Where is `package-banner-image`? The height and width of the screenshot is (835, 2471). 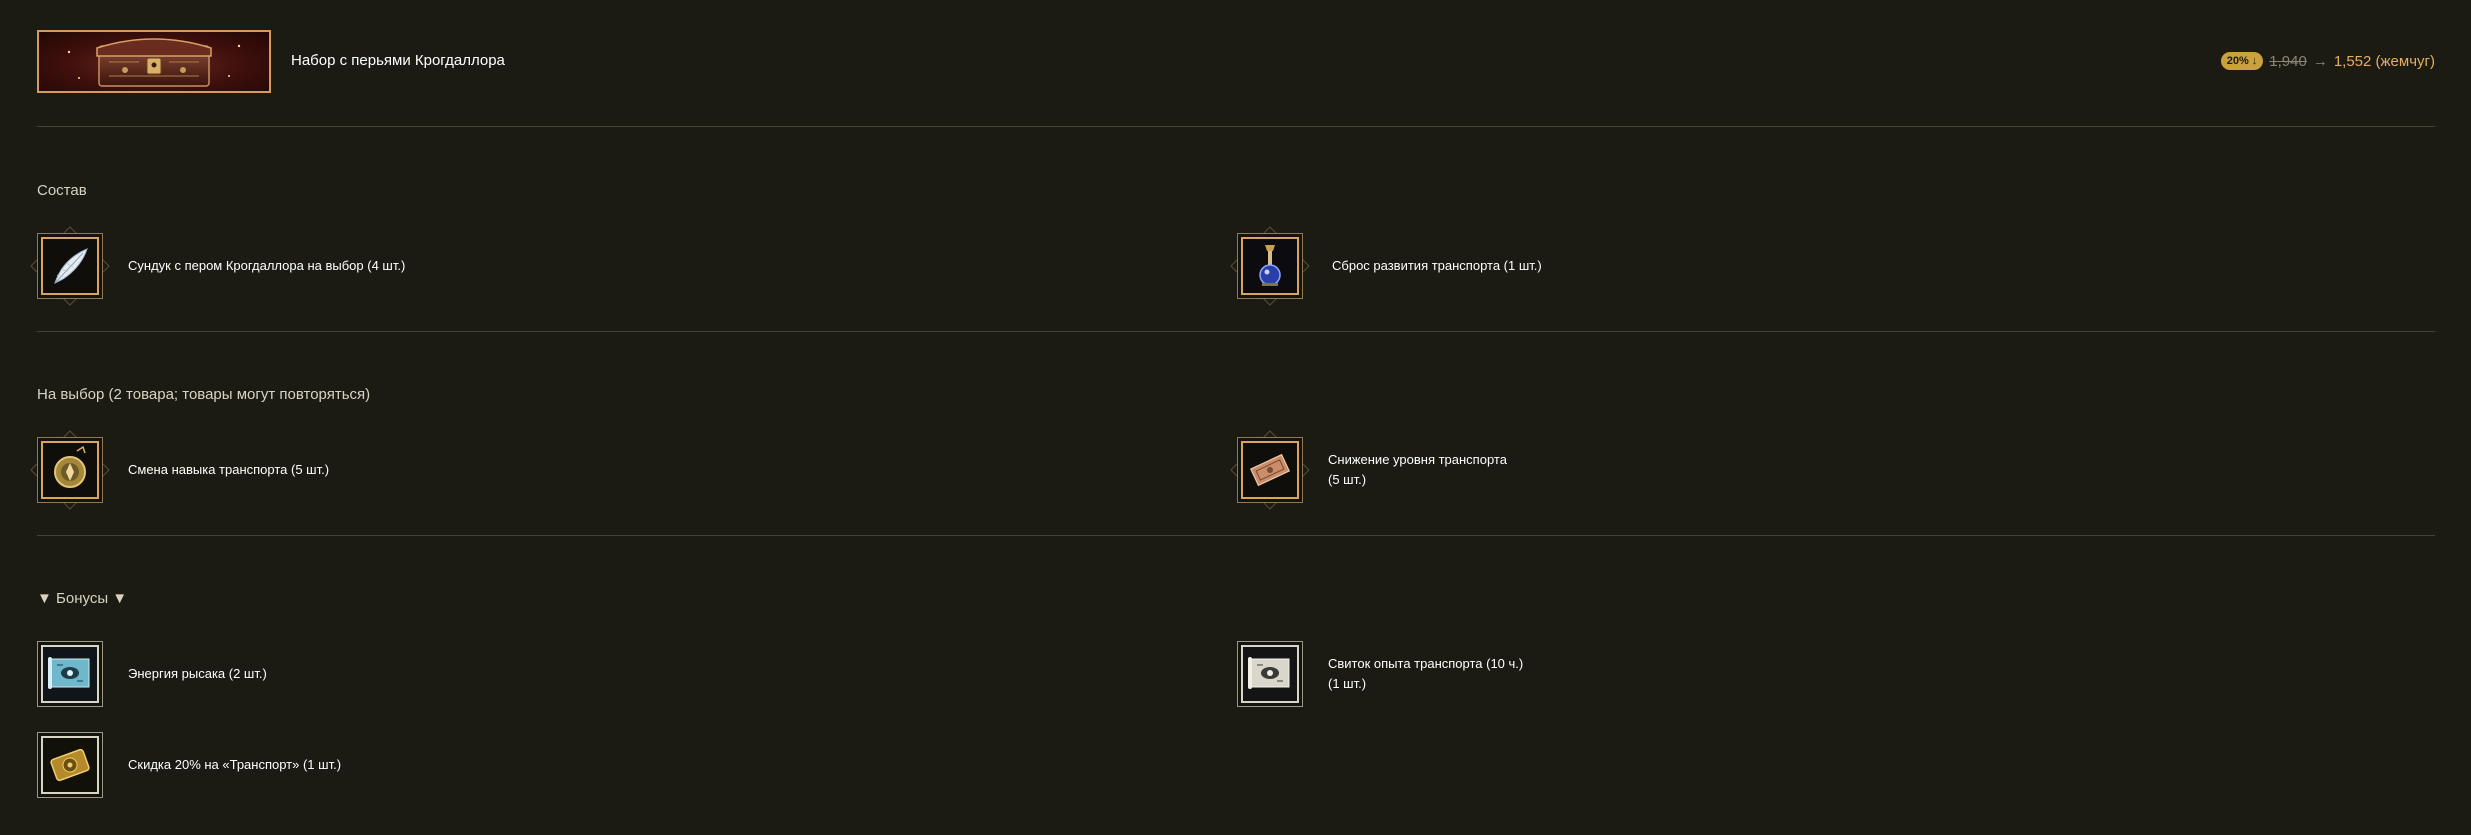 package-banner-image is located at coordinates (154, 61).